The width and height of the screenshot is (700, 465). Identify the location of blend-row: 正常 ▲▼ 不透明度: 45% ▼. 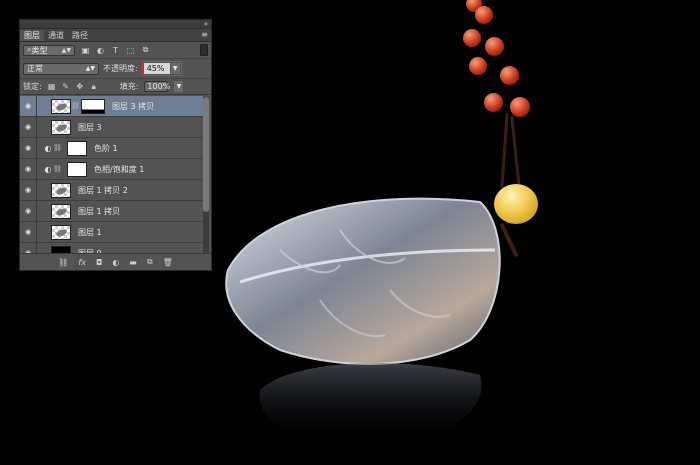
(115, 69).